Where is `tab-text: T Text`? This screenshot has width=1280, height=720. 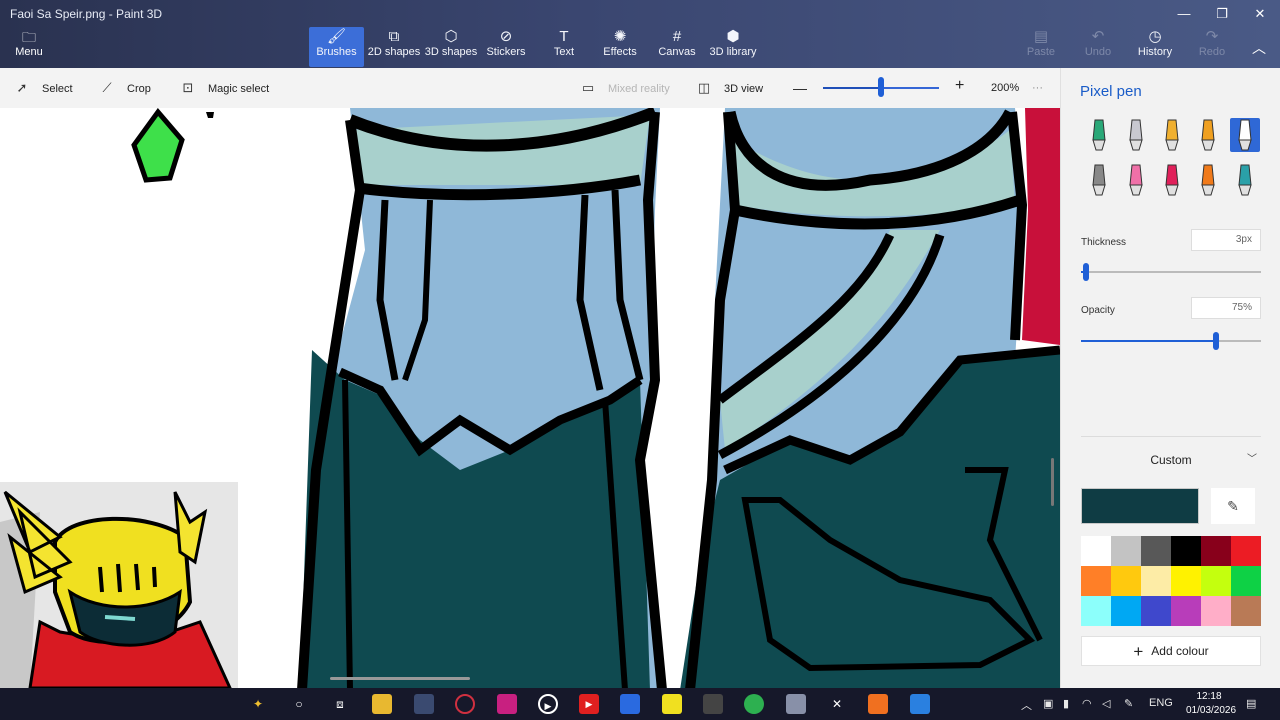 tab-text: T Text is located at coordinates (564, 47).